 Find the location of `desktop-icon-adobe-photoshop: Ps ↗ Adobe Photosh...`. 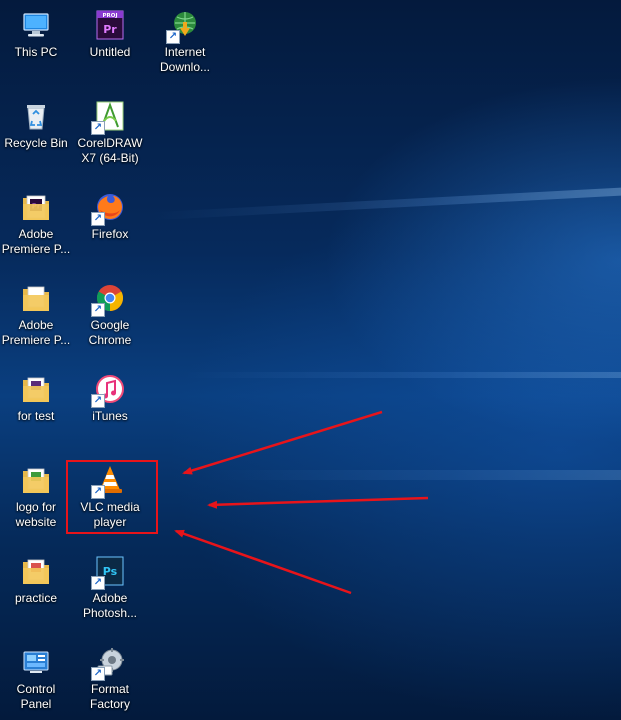

desktop-icon-adobe-photoshop: Ps ↗ Adobe Photosh... is located at coordinates (110, 585).